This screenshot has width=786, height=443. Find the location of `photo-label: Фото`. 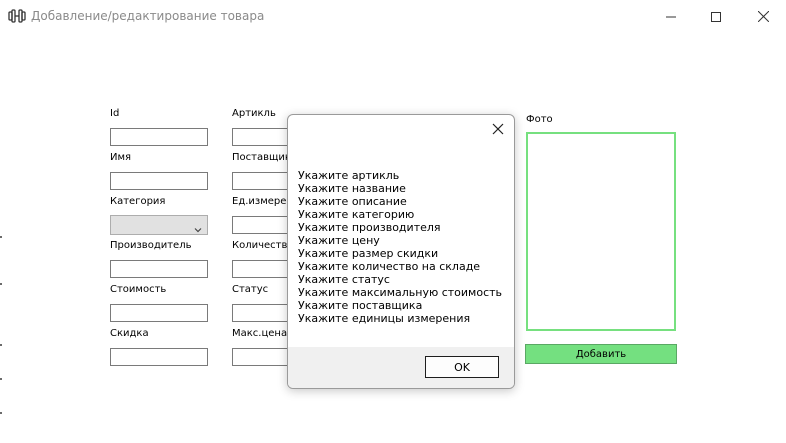

photo-label: Фото is located at coordinates (539, 119).